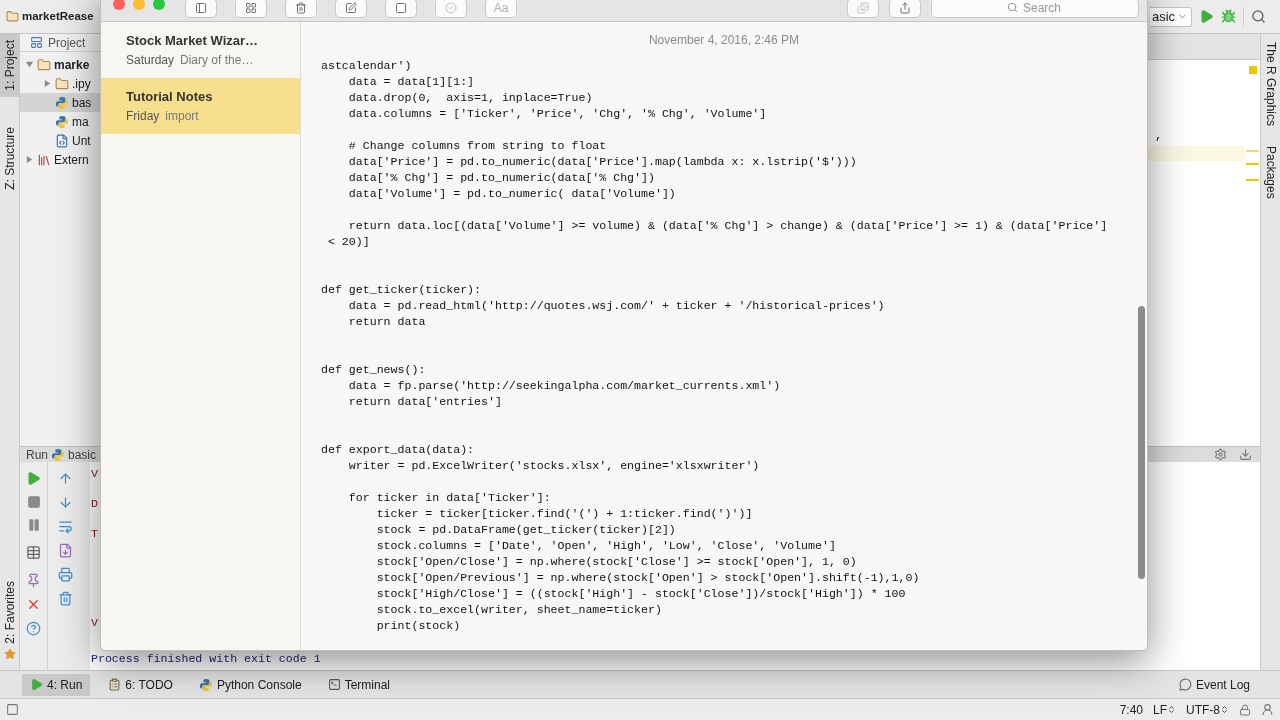 The image size is (1280, 720). Describe the element at coordinates (1214, 684) in the screenshot. I see `event-log-button: Event Log` at that location.